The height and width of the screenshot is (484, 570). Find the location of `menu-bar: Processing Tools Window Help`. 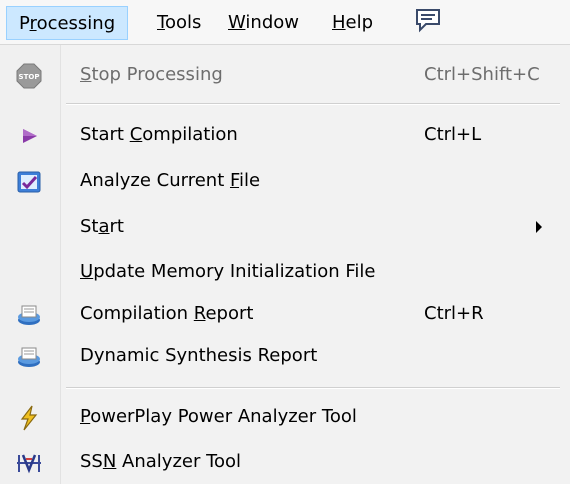

menu-bar: Processing Tools Window Help is located at coordinates (285, 22).